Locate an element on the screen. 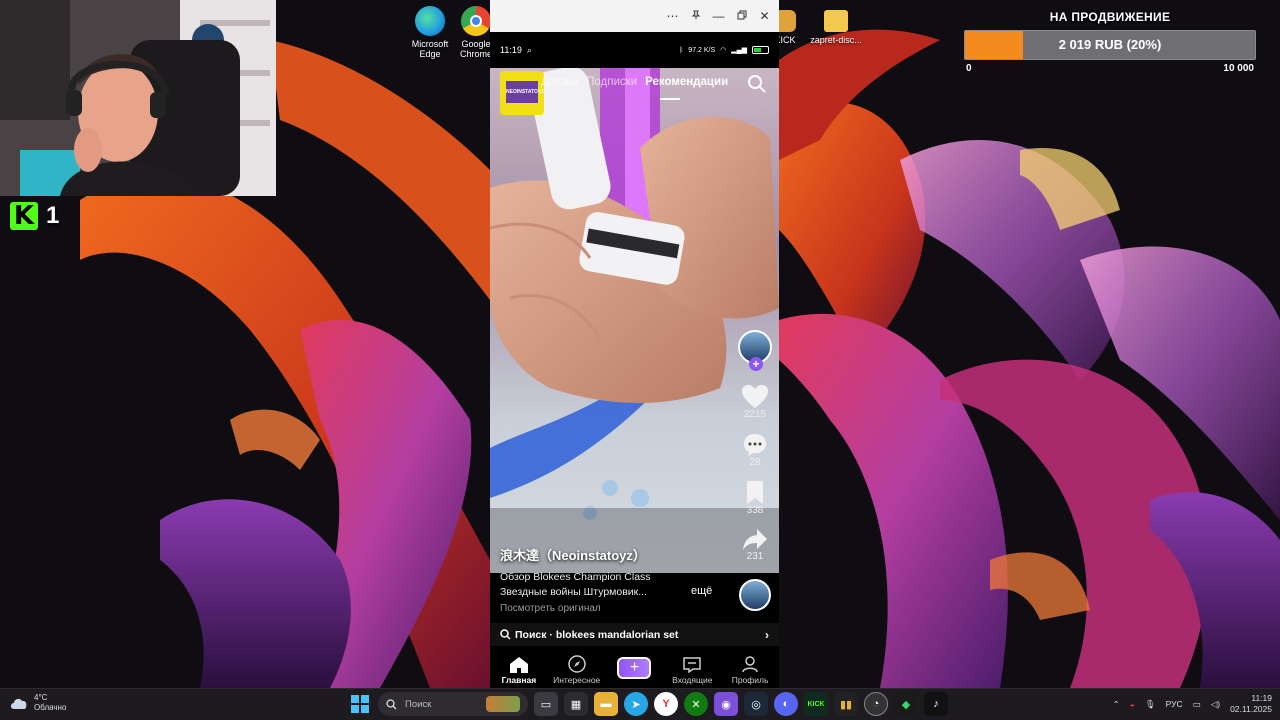 Image resolution: width=1280 pixels, height=720 pixels. tray-overflow-chevron-icon: ⌃ is located at coordinates (1116, 704).